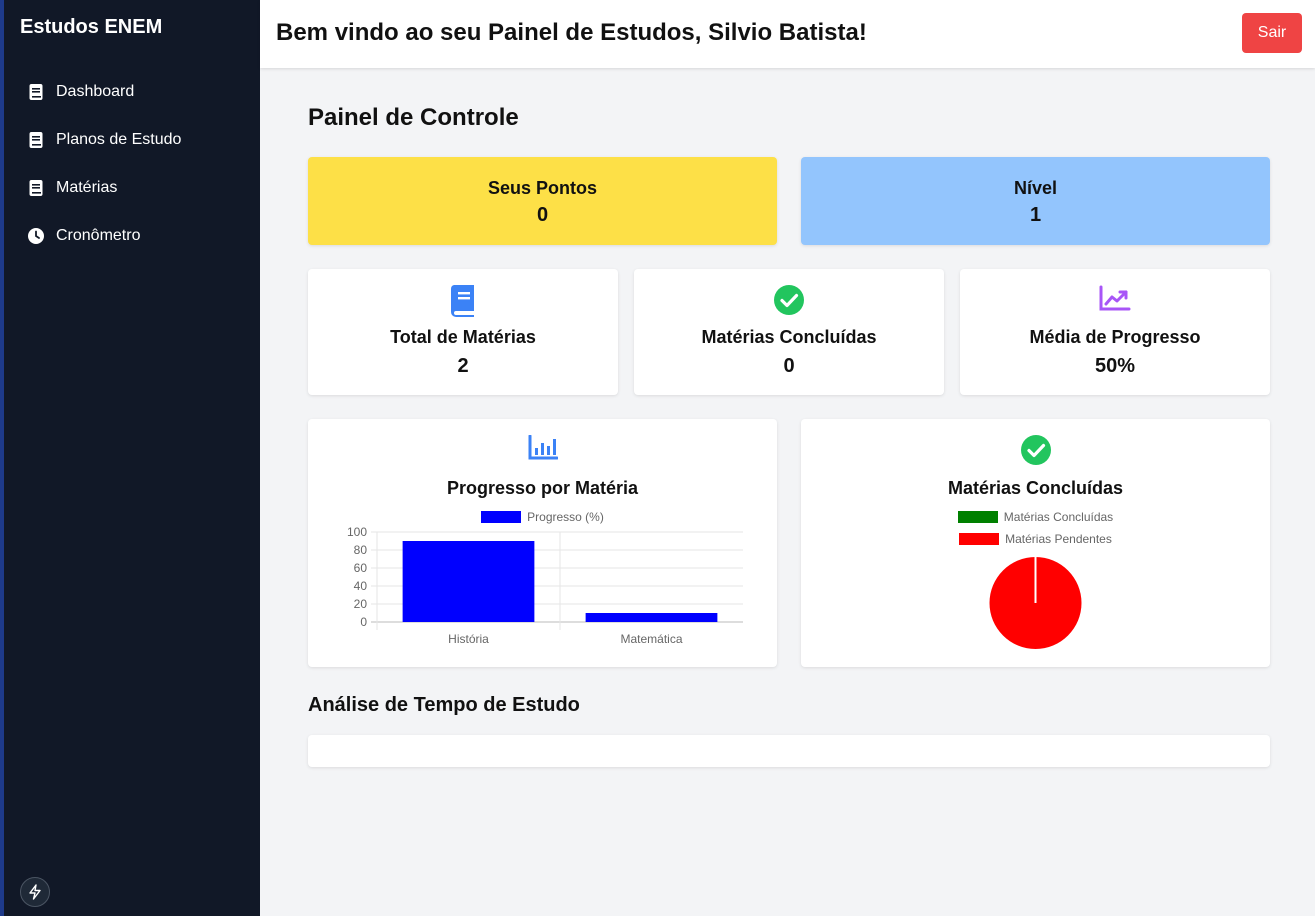 The width and height of the screenshot is (1315, 916). Describe the element at coordinates (357, 532) in the screenshot. I see `y-tick-label: 100` at that location.